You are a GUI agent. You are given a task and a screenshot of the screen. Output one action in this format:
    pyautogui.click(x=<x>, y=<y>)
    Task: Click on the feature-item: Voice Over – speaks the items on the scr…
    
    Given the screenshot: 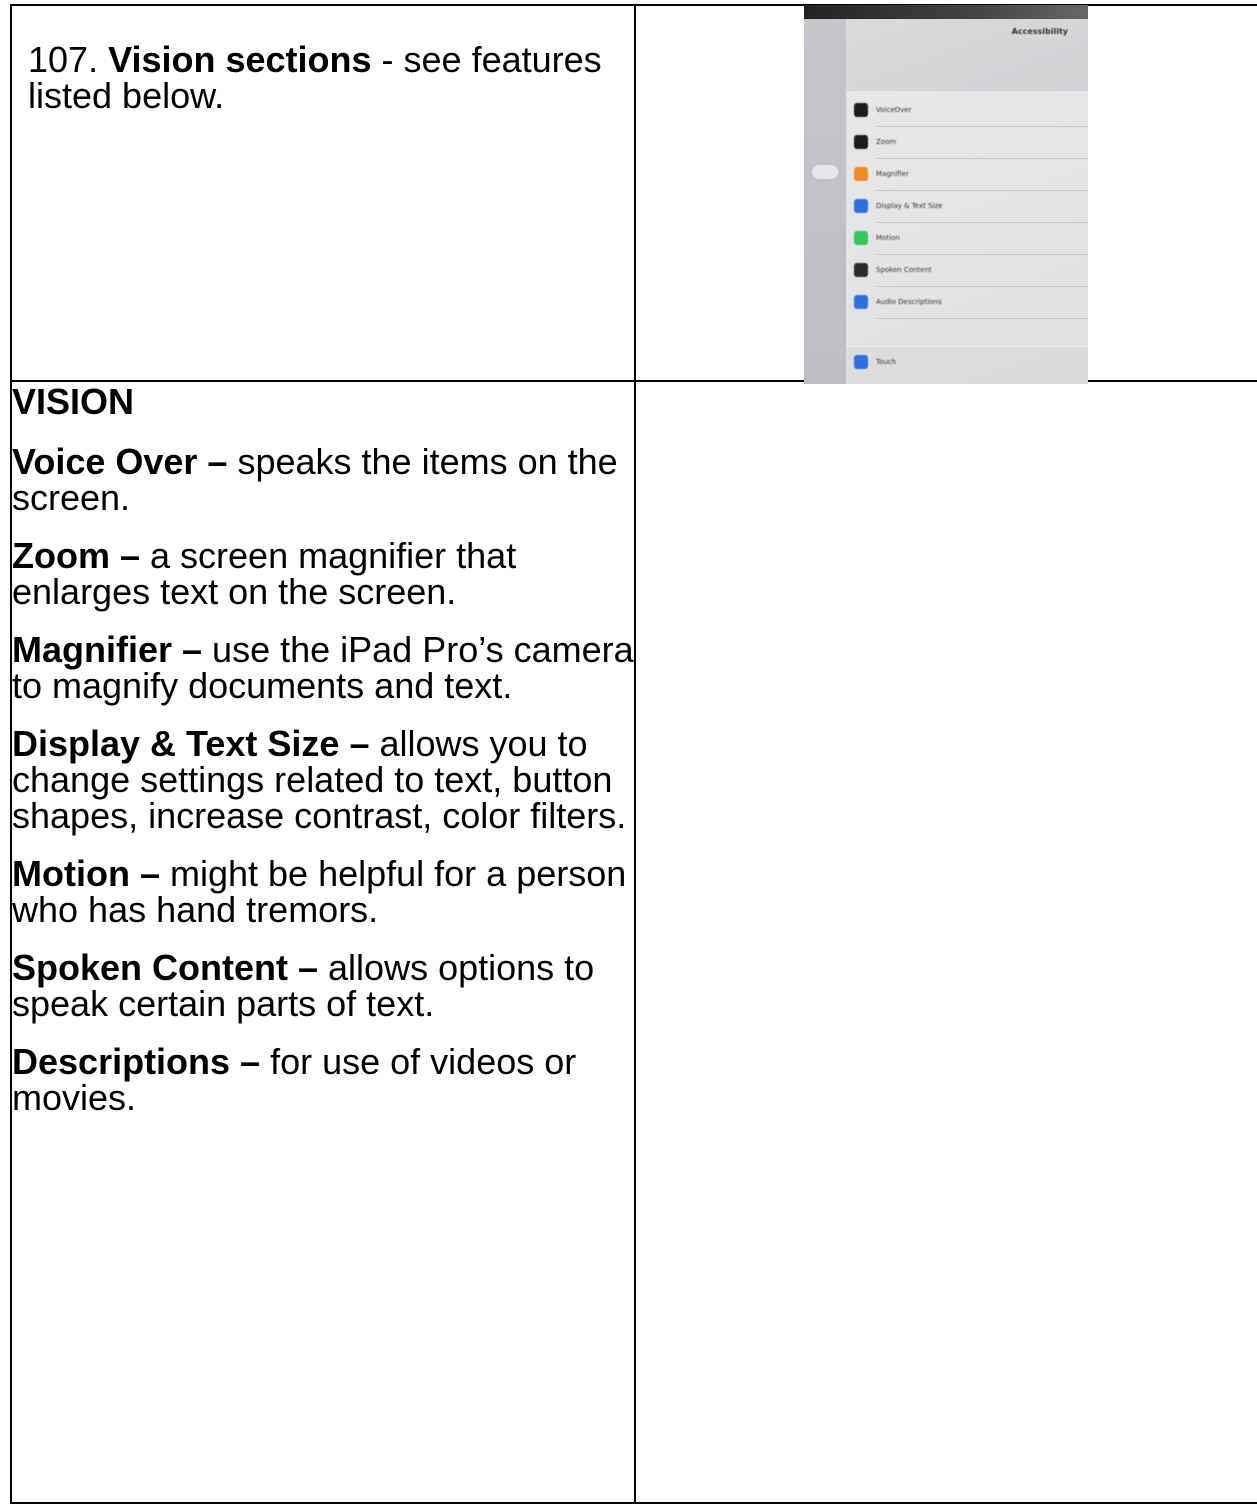 What is the action you would take?
    pyautogui.click(x=323, y=480)
    